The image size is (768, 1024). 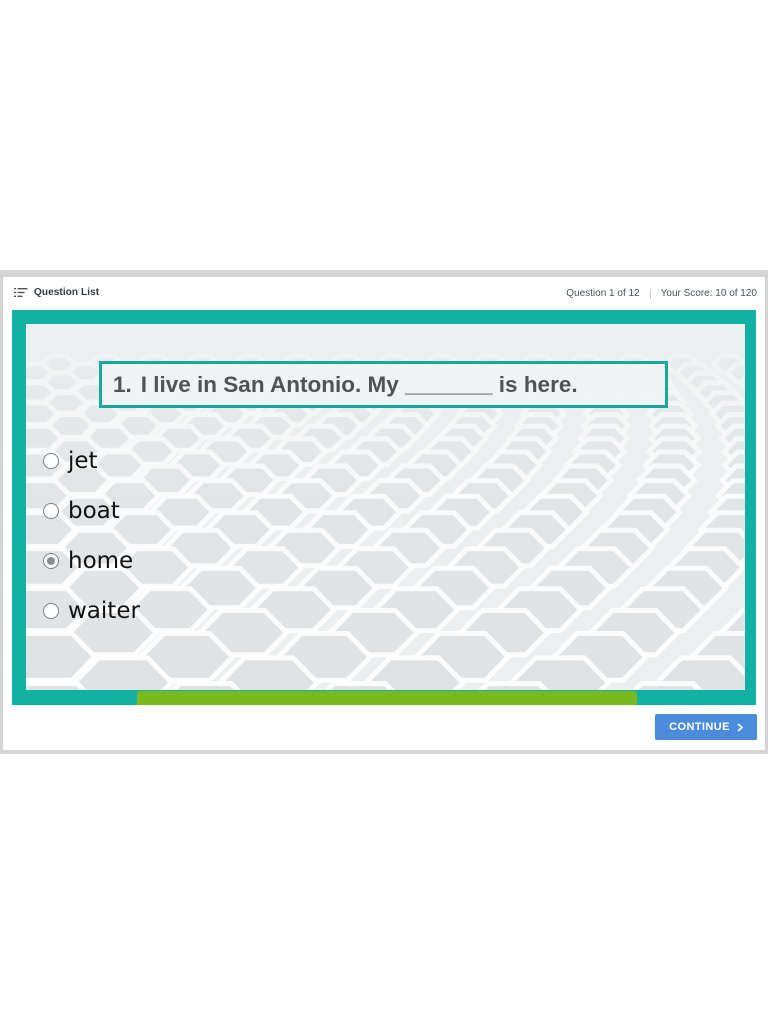 What do you see at coordinates (708, 293) in the screenshot?
I see `score-display: Your Score: 10 of 120` at bounding box center [708, 293].